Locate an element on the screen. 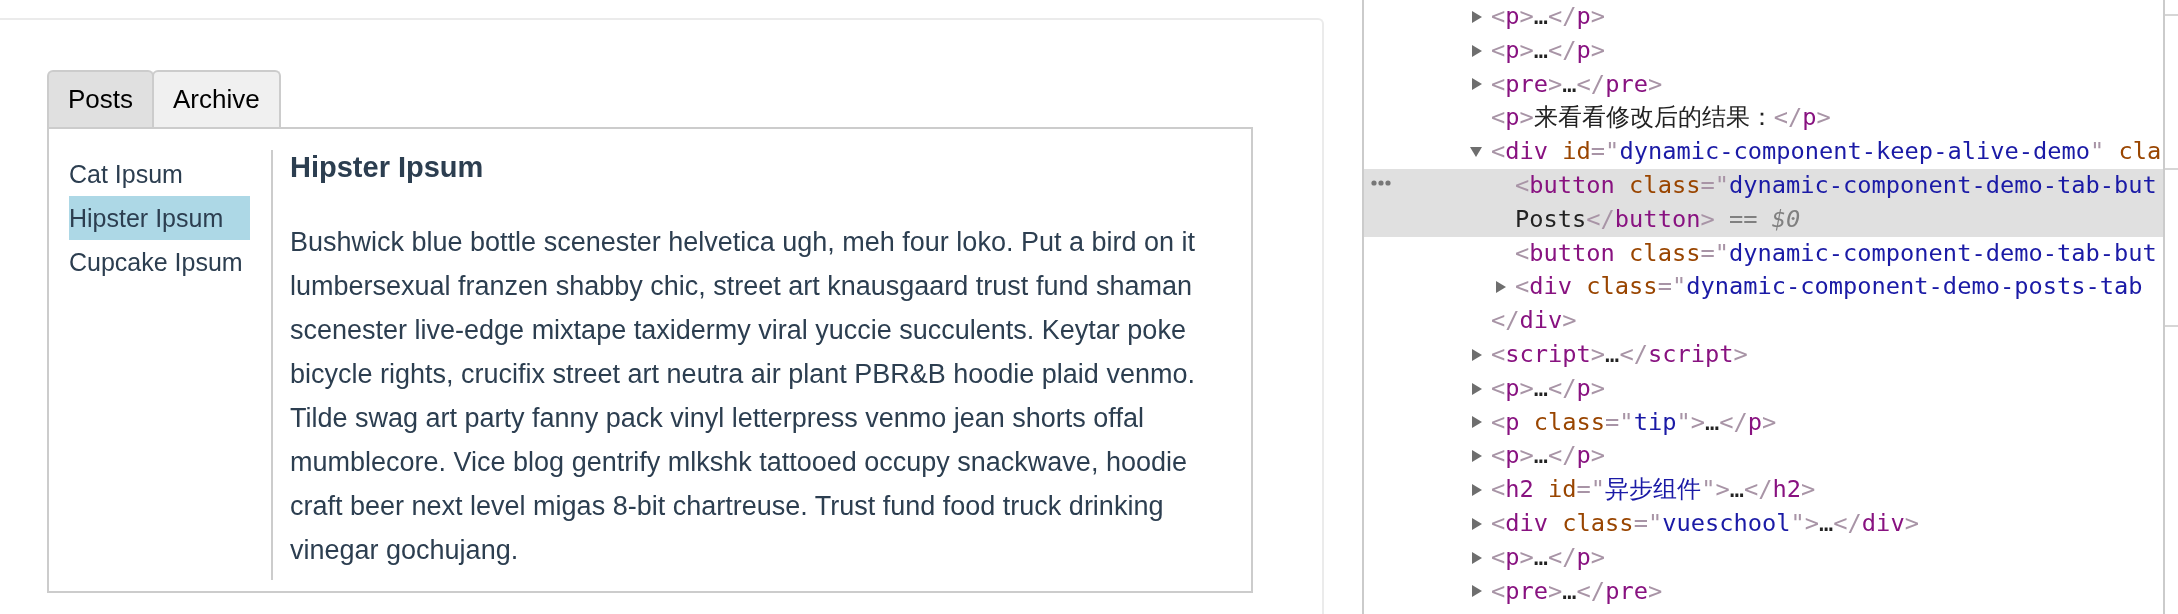 The width and height of the screenshot is (2178, 614). dom-tree-node: <p class="tip">…</p> is located at coordinates (1763, 422).